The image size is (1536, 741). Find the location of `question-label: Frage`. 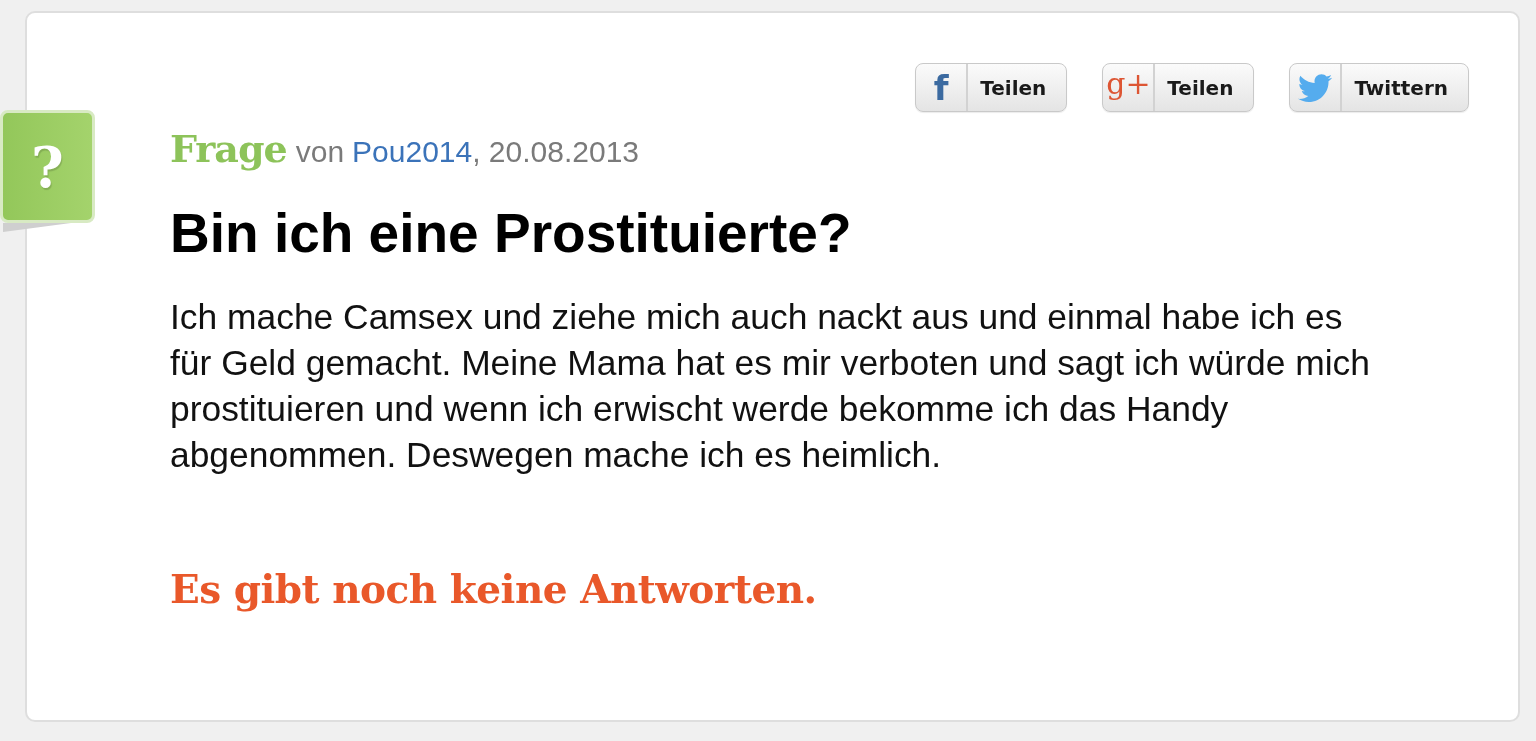

question-label: Frage is located at coordinates (228, 148).